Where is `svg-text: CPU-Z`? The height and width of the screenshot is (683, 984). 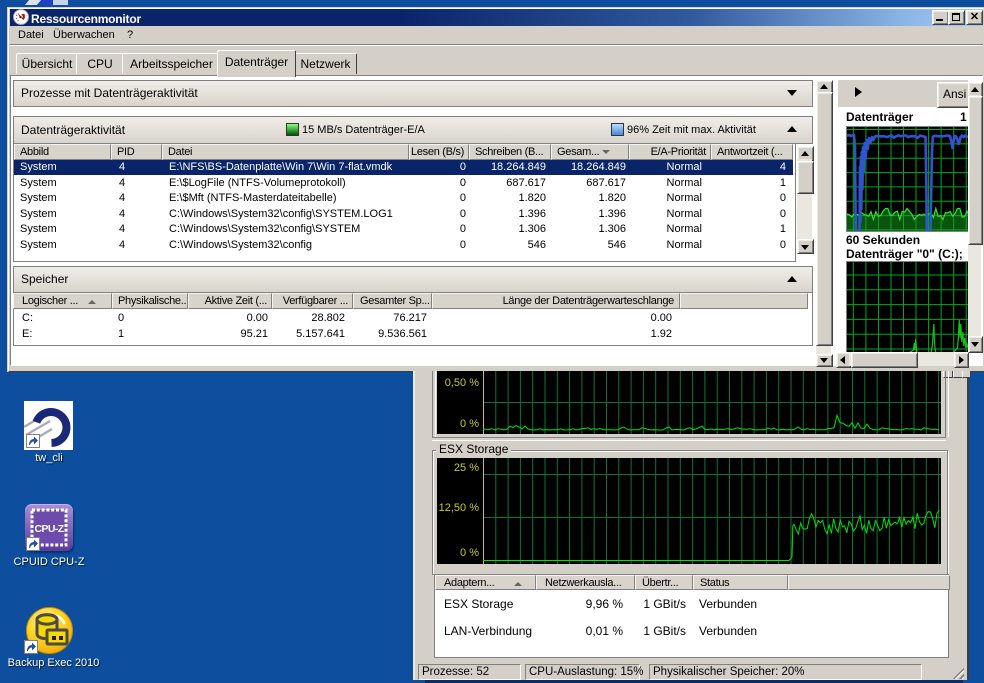 svg-text: CPU-Z is located at coordinates (49, 529).